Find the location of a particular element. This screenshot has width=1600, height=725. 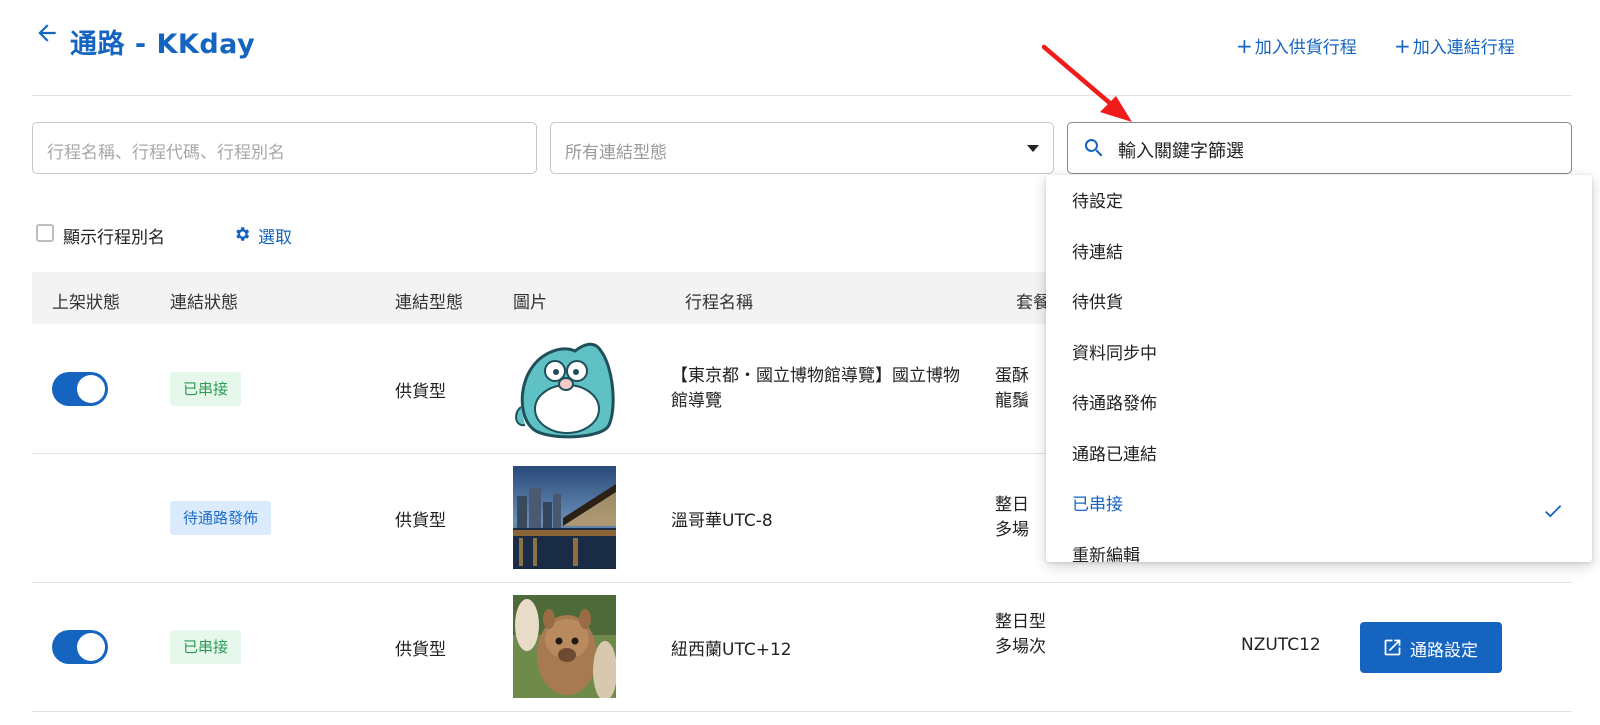

package-line-2: 多場次 is located at coordinates (1020, 647).